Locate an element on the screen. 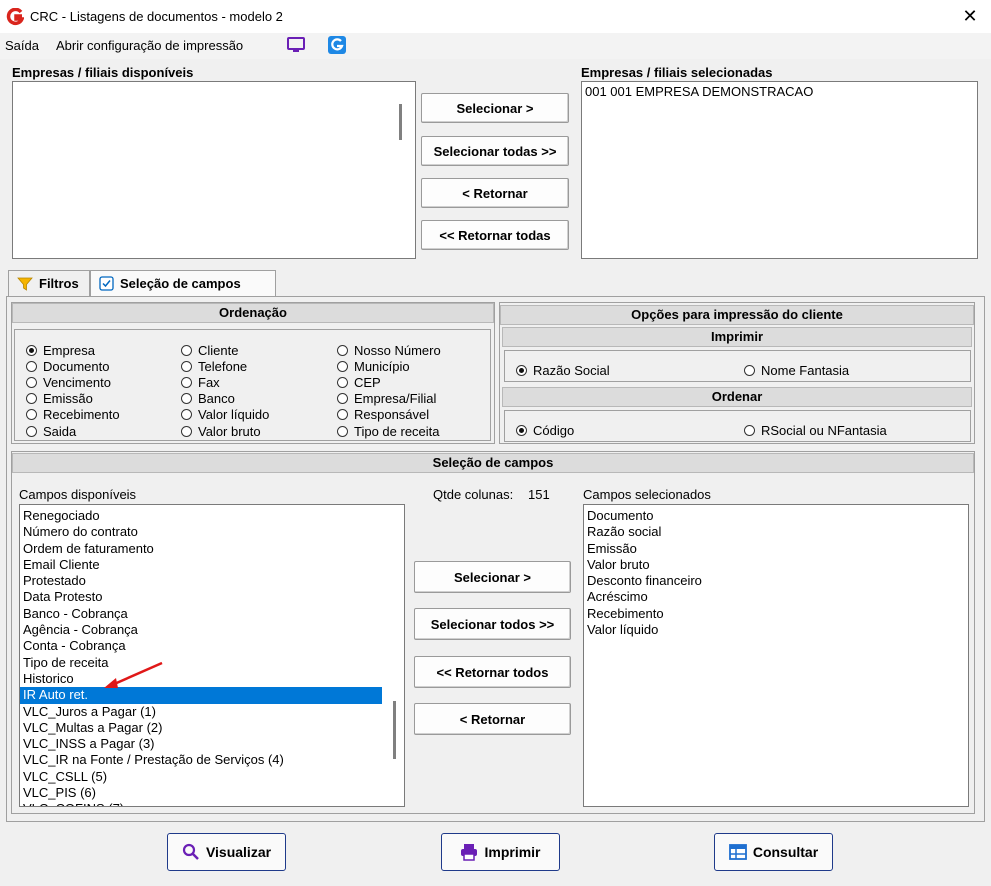 The image size is (991, 886). column-count-label: Qtde colunas: is located at coordinates (473, 494).